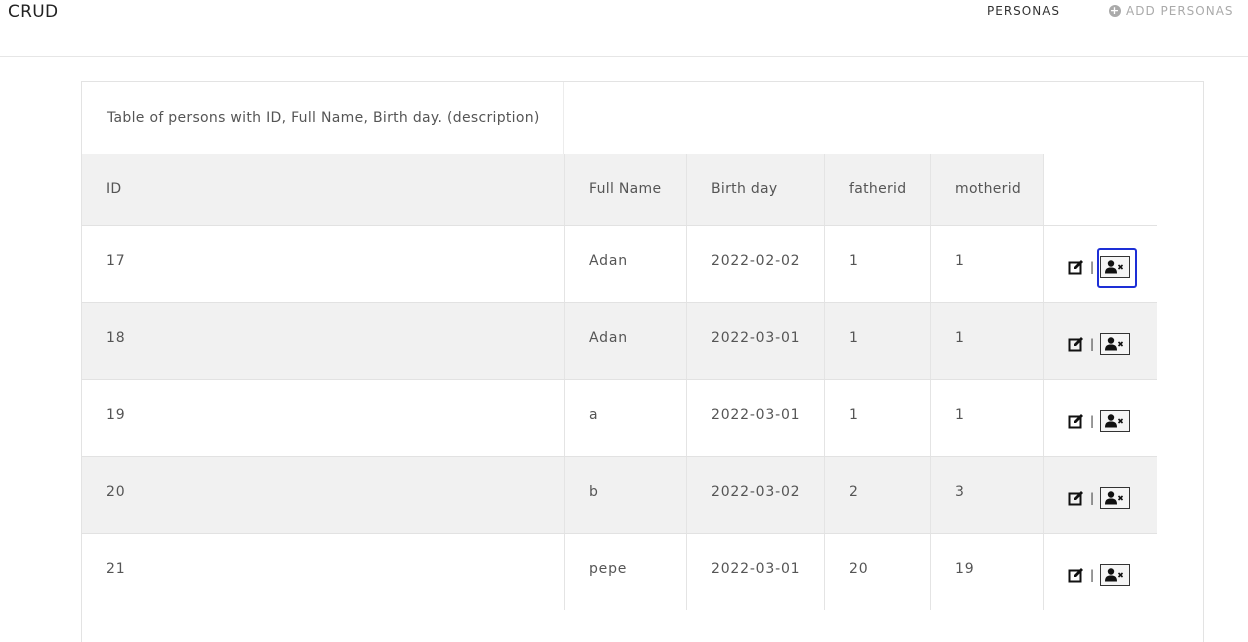 This screenshot has width=1248, height=642. What do you see at coordinates (626, 189) in the screenshot?
I see `header-full-name: Full Name` at bounding box center [626, 189].